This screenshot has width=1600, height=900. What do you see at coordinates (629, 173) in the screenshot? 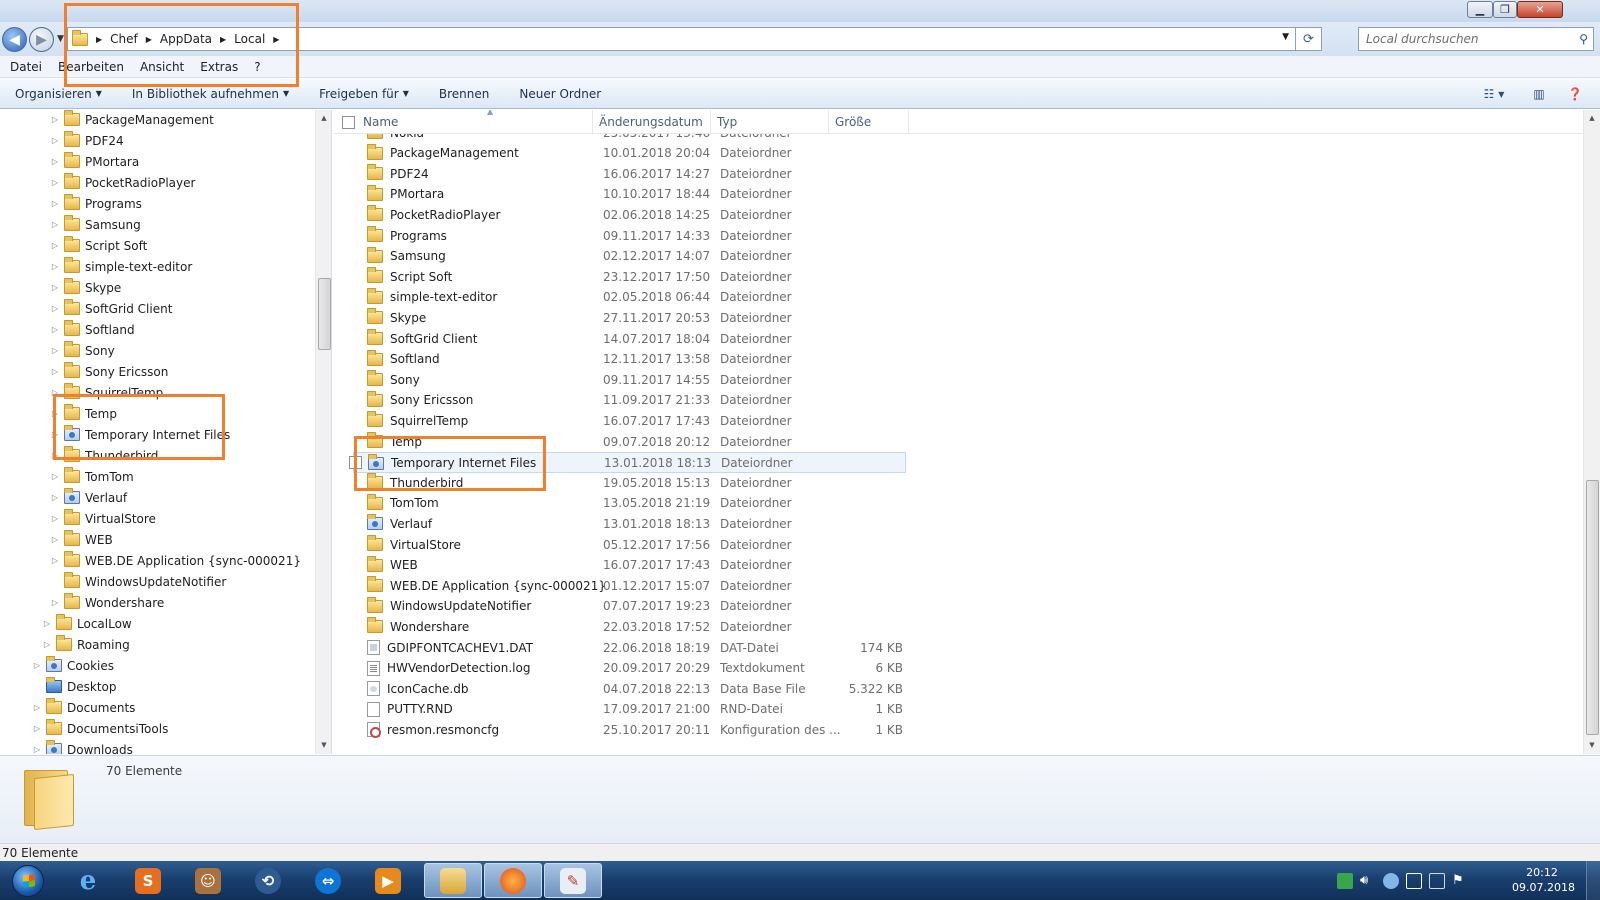
I see `file-row: PDF24 16.06.2017 14:27 Dateiordner` at bounding box center [629, 173].